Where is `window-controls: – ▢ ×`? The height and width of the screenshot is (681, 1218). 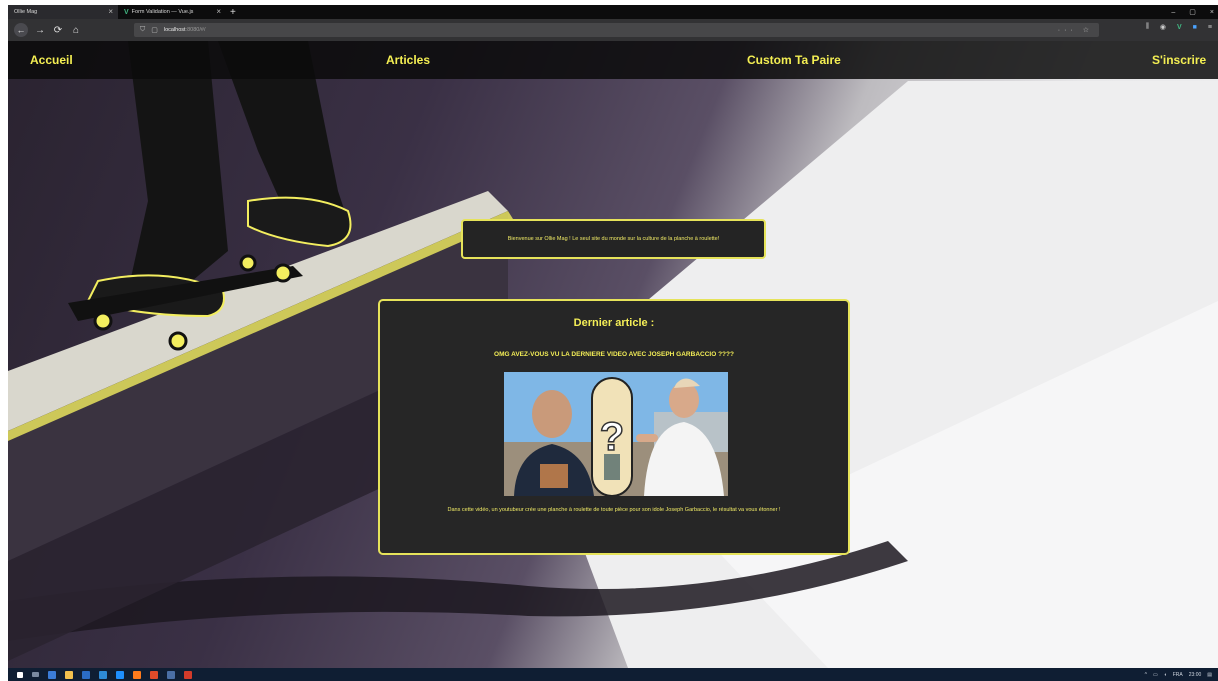 window-controls: – ▢ × is located at coordinates (1192, 12).